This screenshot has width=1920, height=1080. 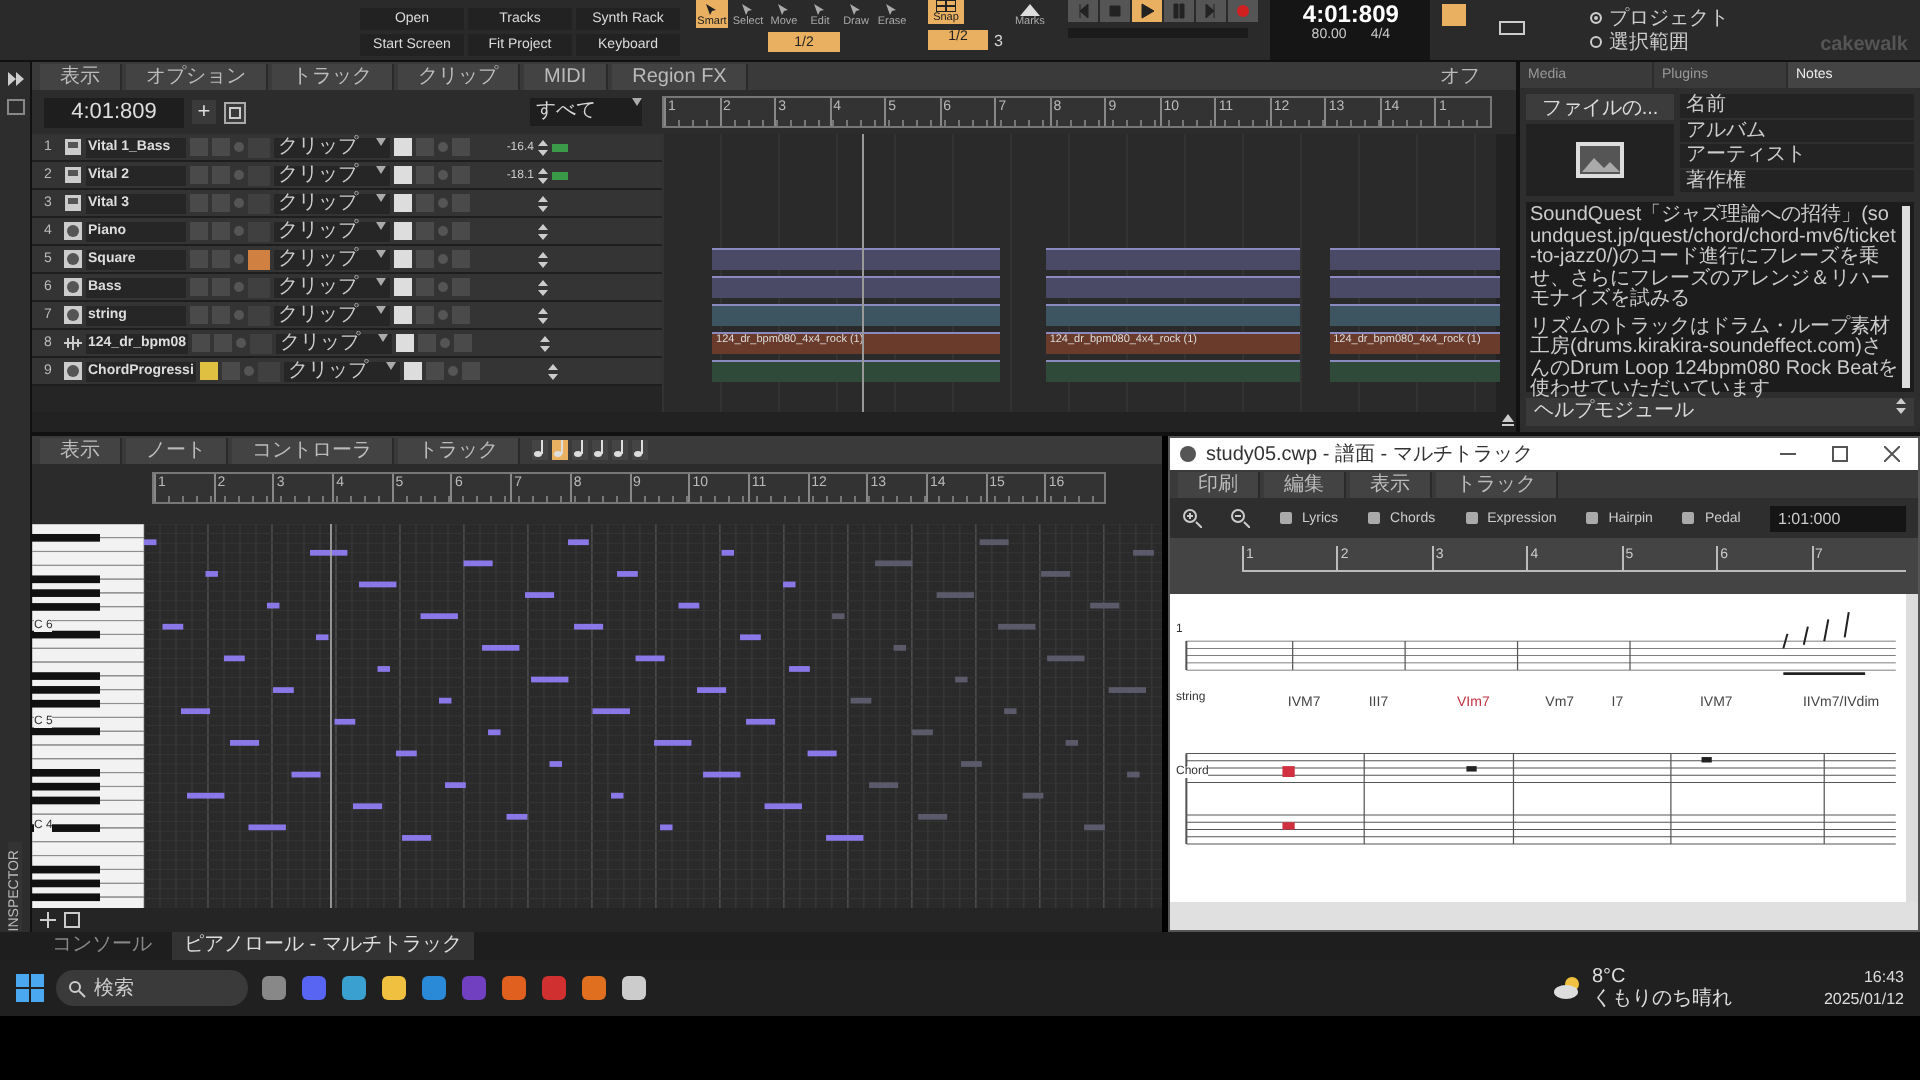 What do you see at coordinates (48, 920) in the screenshot?
I see `add-icon` at bounding box center [48, 920].